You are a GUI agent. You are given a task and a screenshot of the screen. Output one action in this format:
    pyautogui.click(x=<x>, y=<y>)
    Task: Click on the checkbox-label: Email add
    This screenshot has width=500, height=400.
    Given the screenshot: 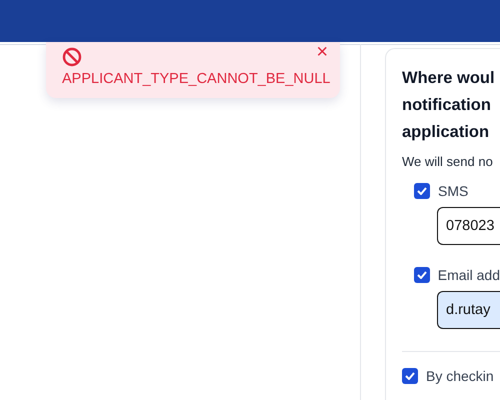 What is the action you would take?
    pyautogui.click(x=469, y=275)
    